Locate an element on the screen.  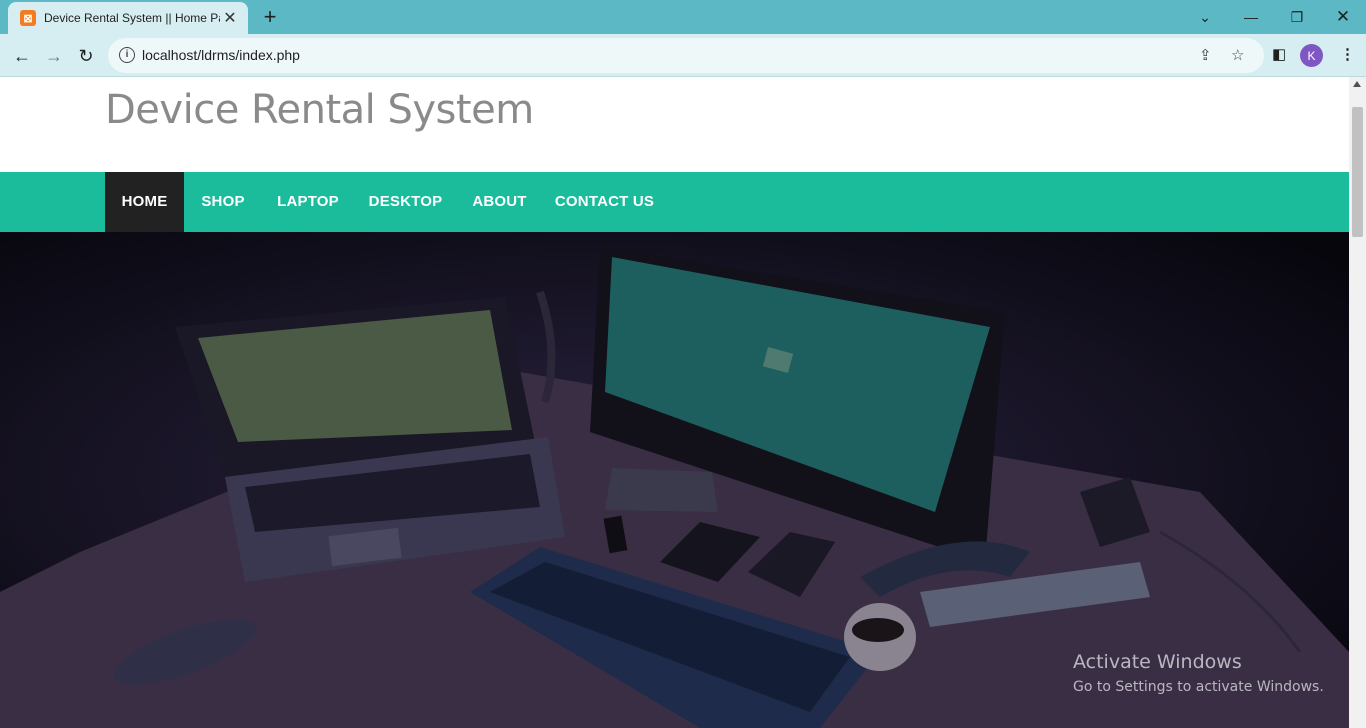
browser-tab: ⊠ Device Rental System || Home Page ✕ is located at coordinates (128, 18).